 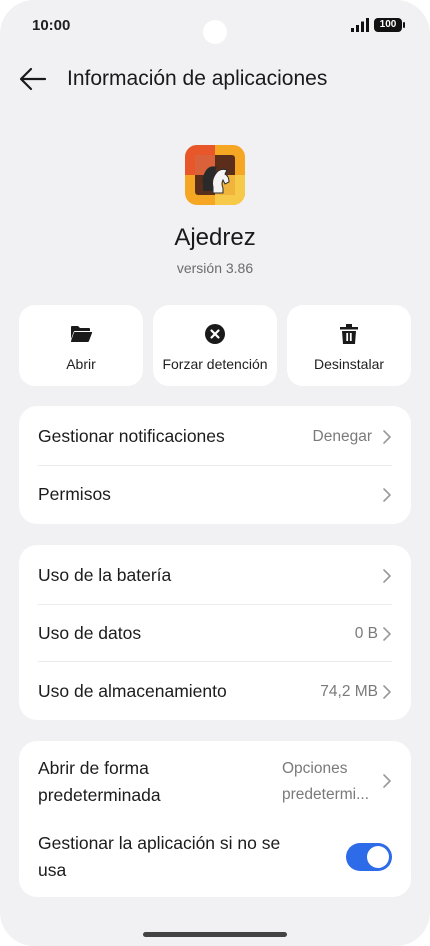 What do you see at coordinates (215, 268) in the screenshot?
I see `app-version: versión 3.86` at bounding box center [215, 268].